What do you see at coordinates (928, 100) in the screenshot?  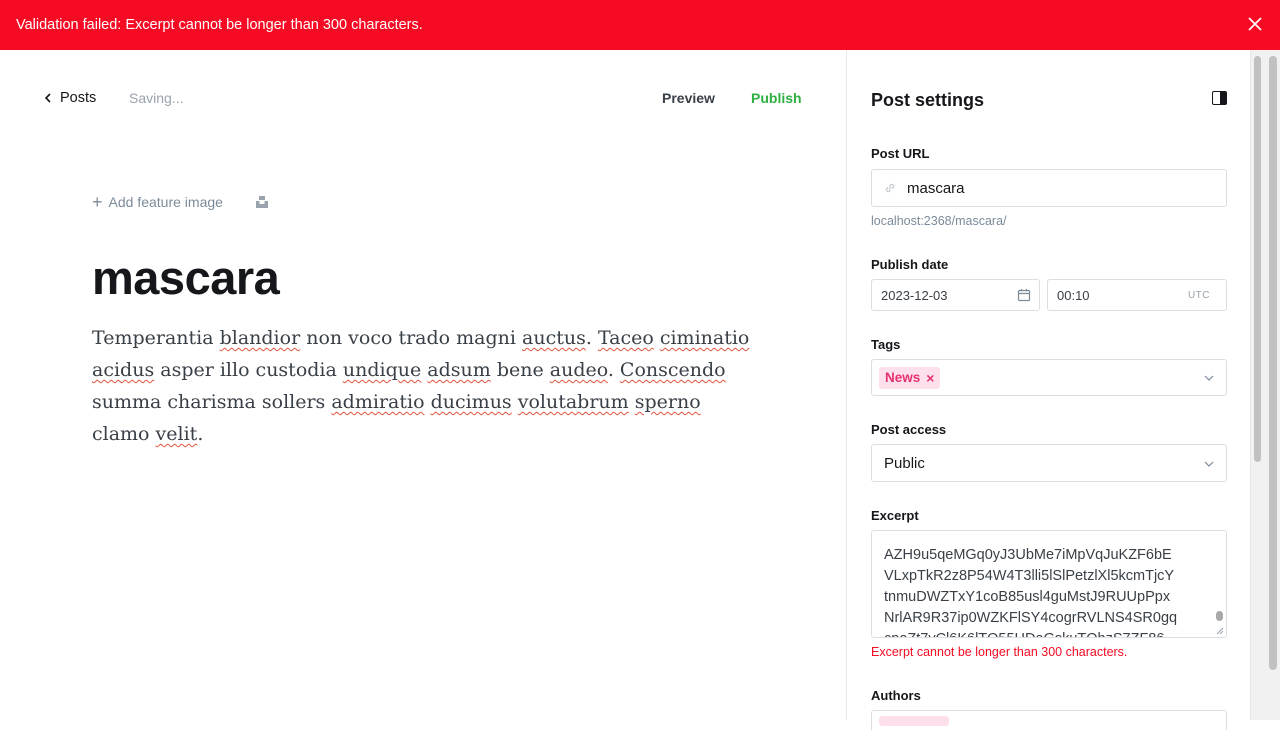 I see `settings-title: Post settings` at bounding box center [928, 100].